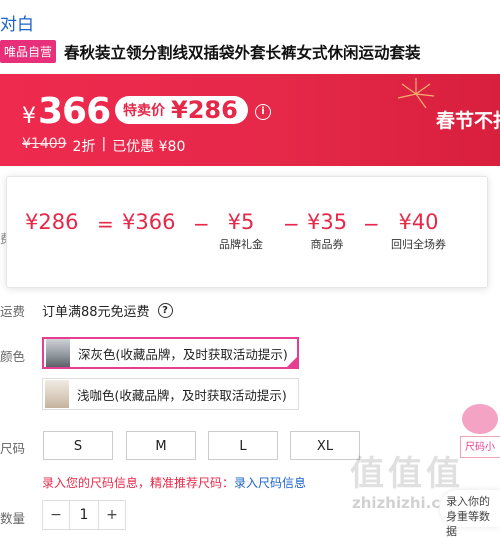 This screenshot has width=500, height=539. Describe the element at coordinates (407, 474) in the screenshot. I see `watermark: 值值值` at that location.